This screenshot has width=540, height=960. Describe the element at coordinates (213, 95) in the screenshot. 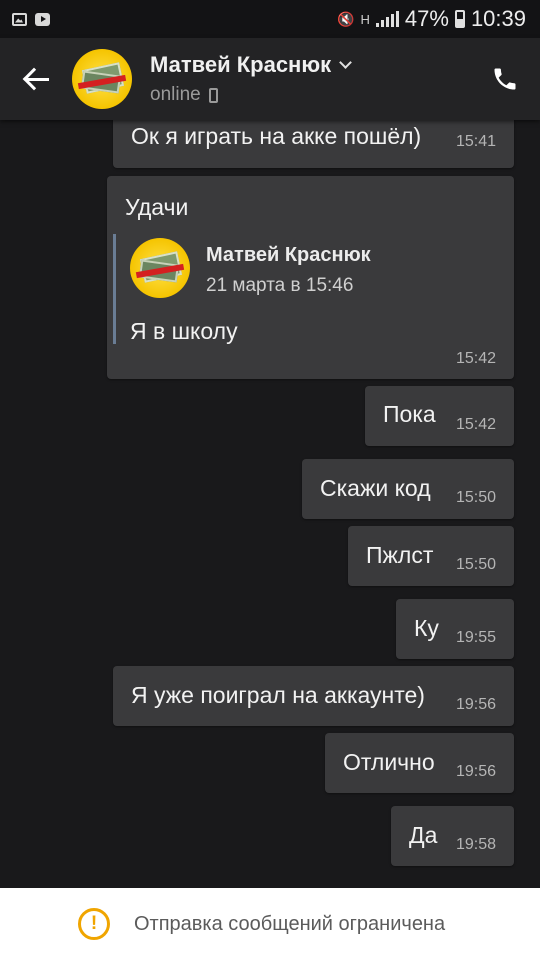

I see `mobile-device-icon` at that location.